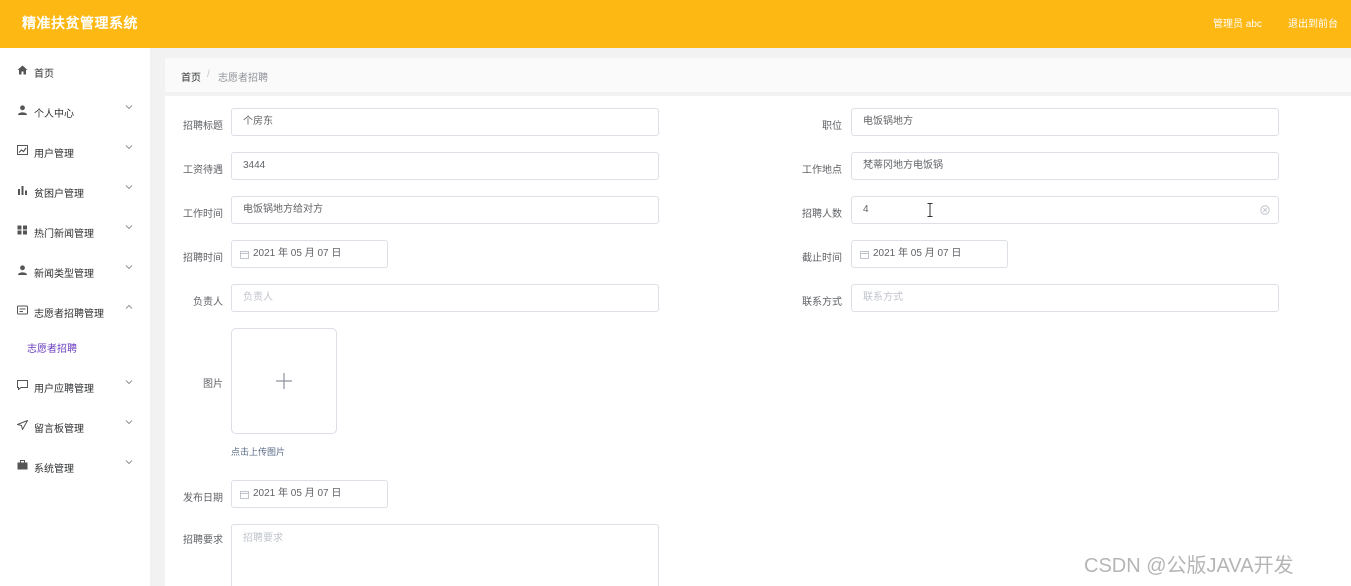  I want to click on breadcrumb: 首页 / 志愿者招聘, so click(758, 75).